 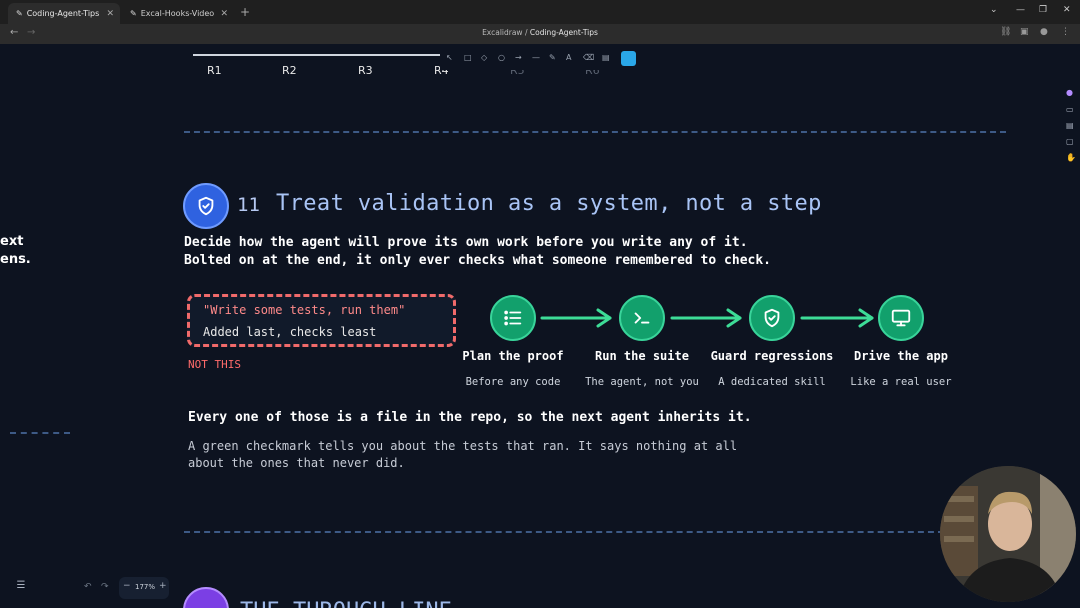 What do you see at coordinates (518, 57) in the screenshot?
I see `arrow-tool-icon: →` at bounding box center [518, 57].